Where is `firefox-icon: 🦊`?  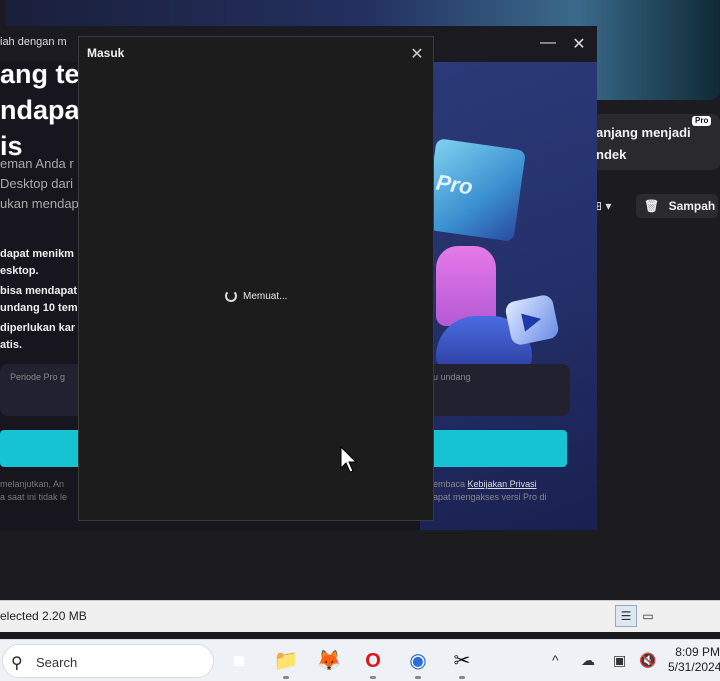 firefox-icon: 🦊 is located at coordinates (329, 661).